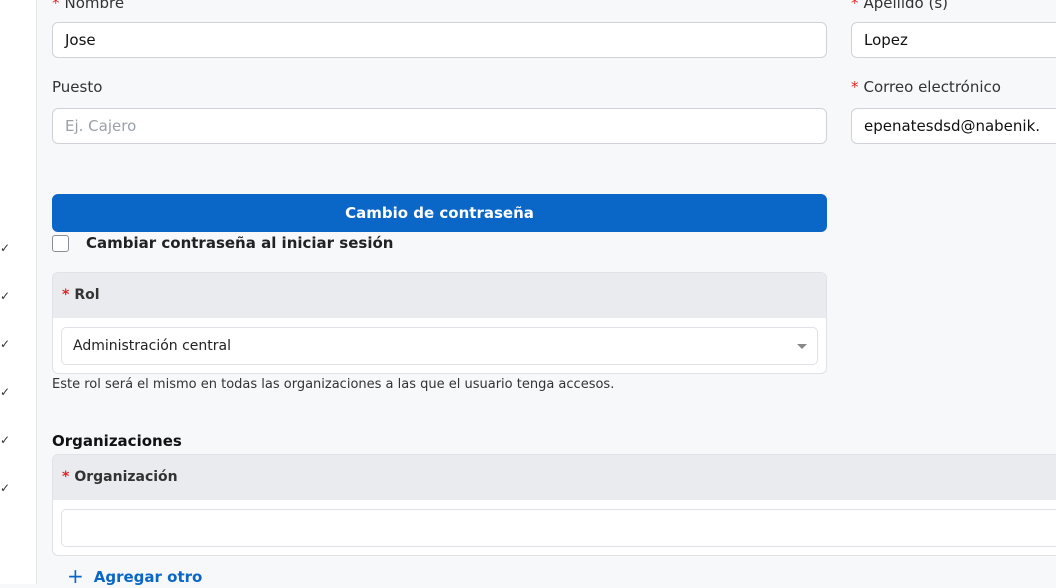 This screenshot has width=1056, height=588. I want to click on correo-input: epenatesdsd@nabenik., so click(953, 126).